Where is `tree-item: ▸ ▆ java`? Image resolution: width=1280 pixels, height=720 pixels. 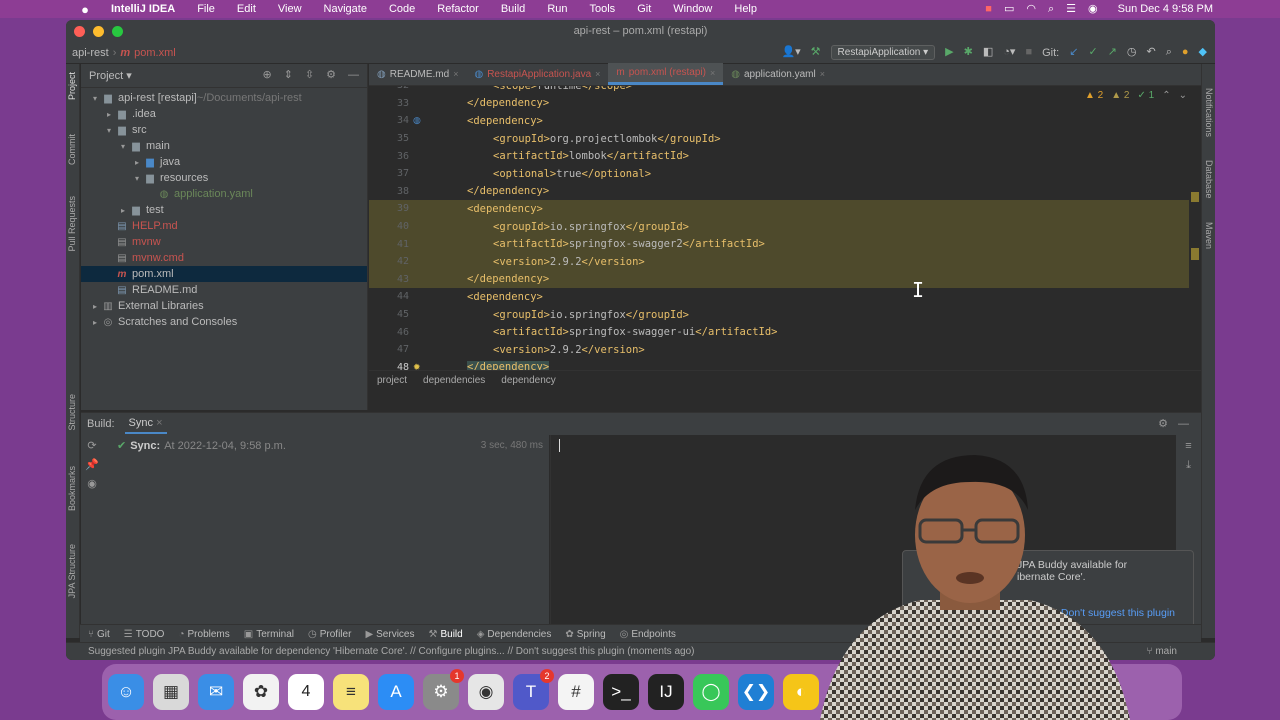 tree-item: ▸ ▆ java is located at coordinates (224, 162).